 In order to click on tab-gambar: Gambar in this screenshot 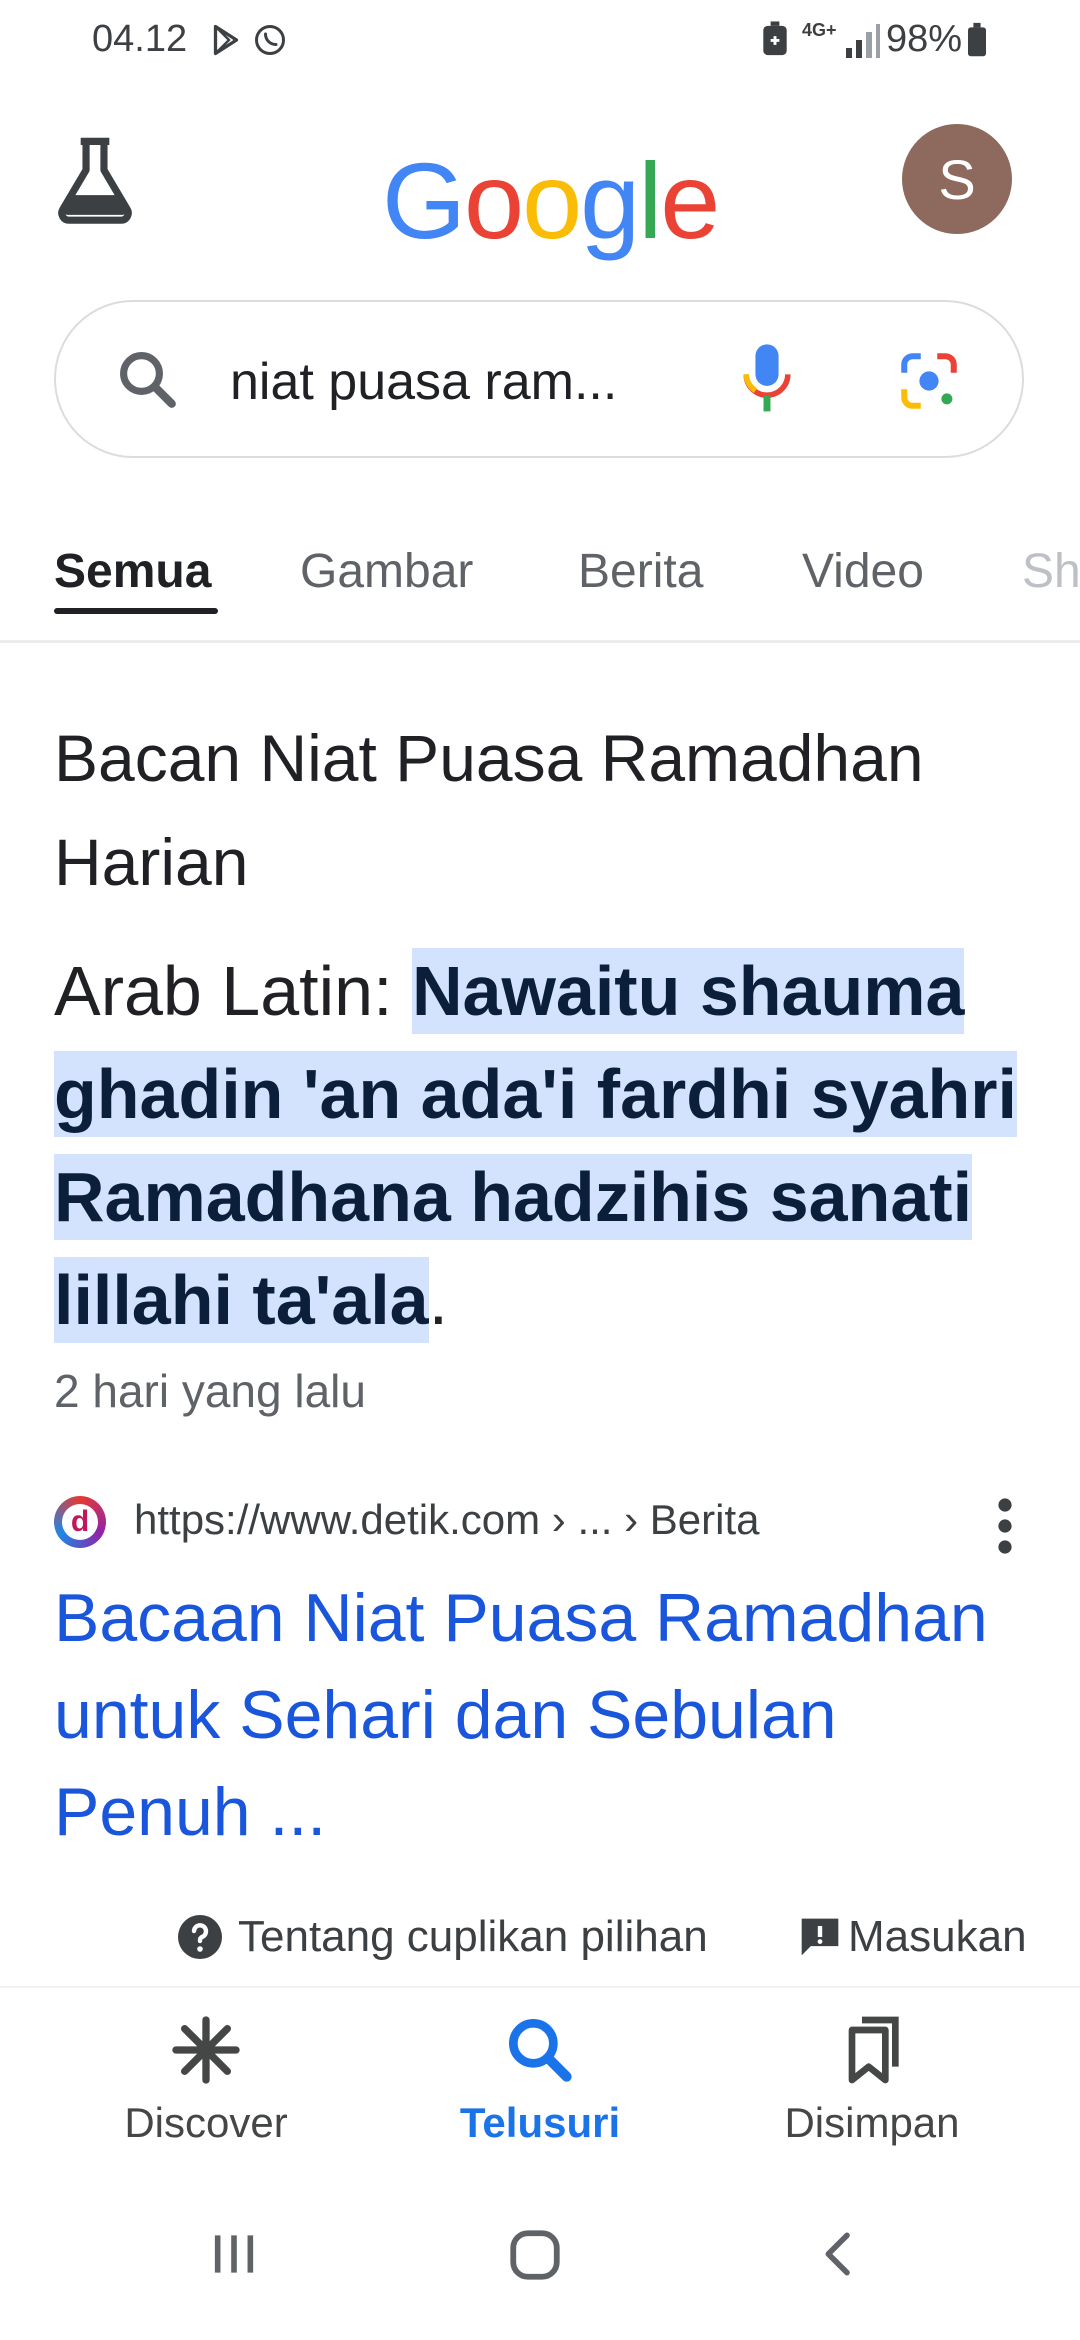, I will do `click(386, 571)`.